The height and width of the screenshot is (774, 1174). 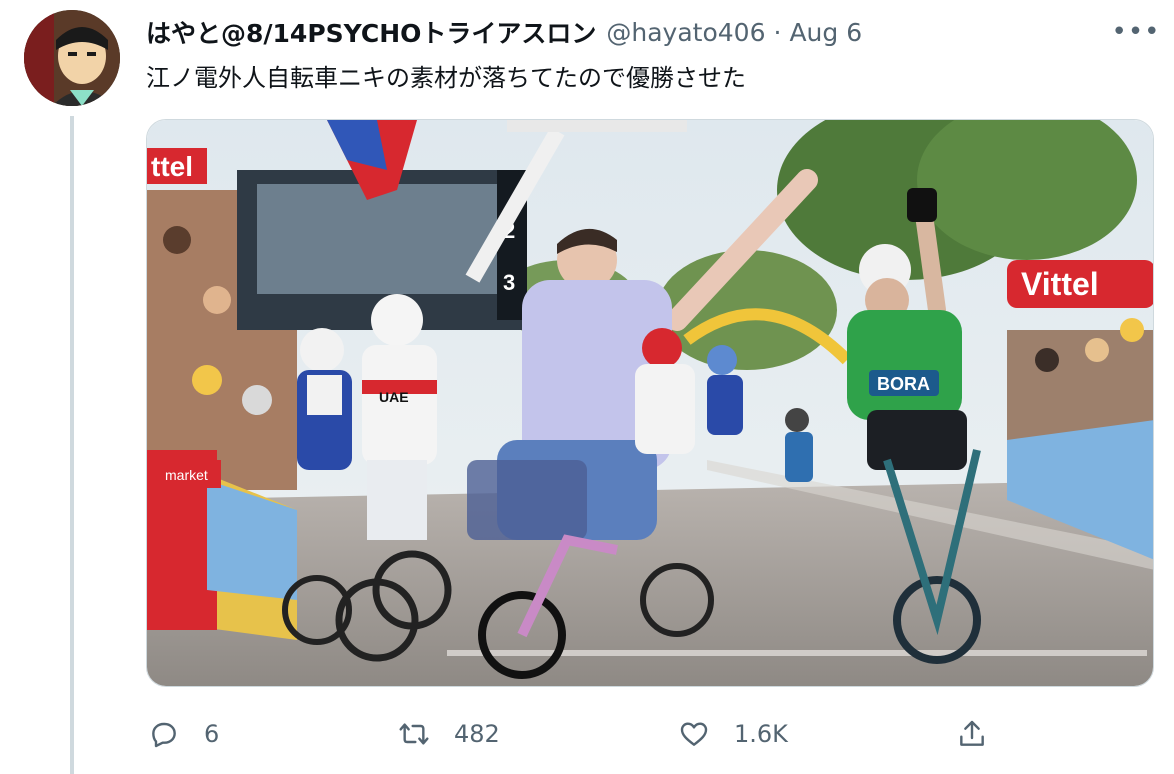 I want to click on sign-vittel-right: Vittel, so click(x=1060, y=284).